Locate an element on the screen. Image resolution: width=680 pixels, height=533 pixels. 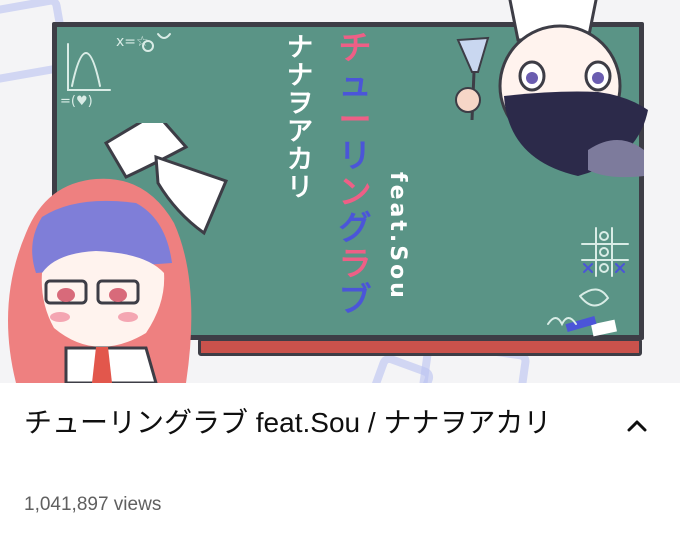
title-char: グ is located at coordinates (355, 227).